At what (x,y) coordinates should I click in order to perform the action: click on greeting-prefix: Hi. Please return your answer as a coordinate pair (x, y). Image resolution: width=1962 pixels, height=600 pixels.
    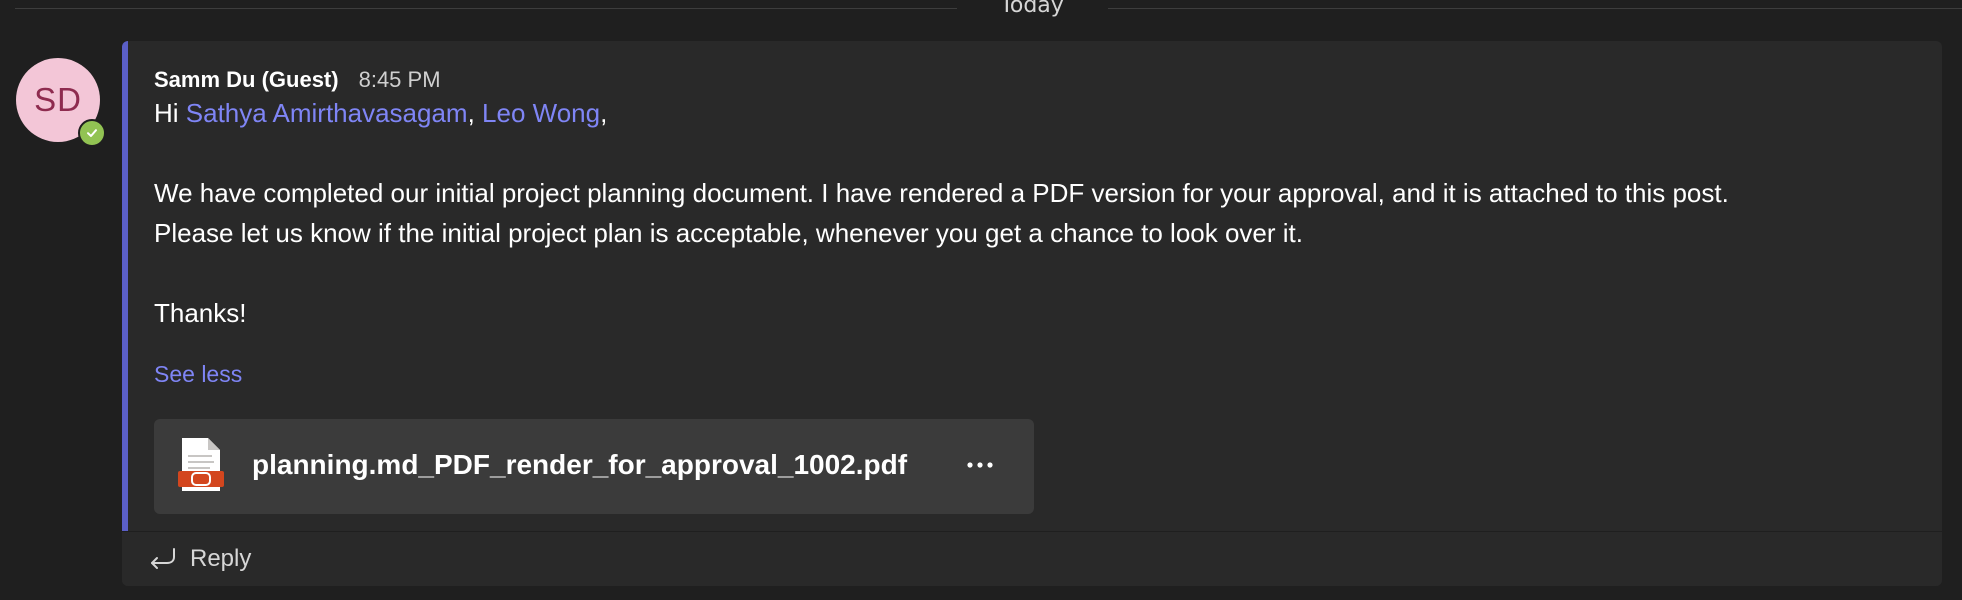
    Looking at the image, I should click on (170, 113).